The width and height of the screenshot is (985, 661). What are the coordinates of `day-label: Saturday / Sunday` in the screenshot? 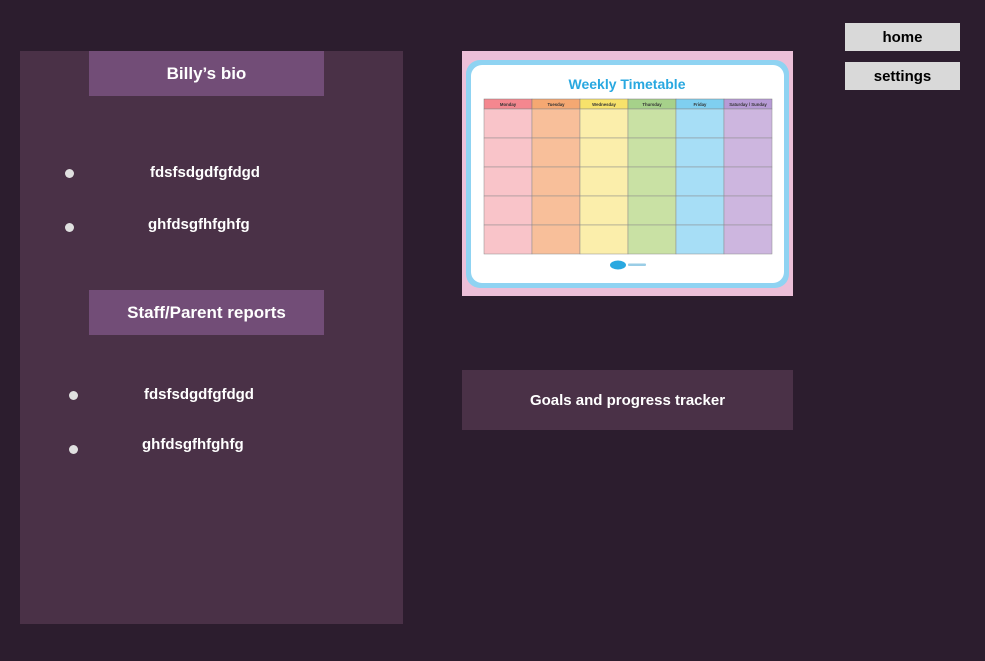 It's located at (748, 104).